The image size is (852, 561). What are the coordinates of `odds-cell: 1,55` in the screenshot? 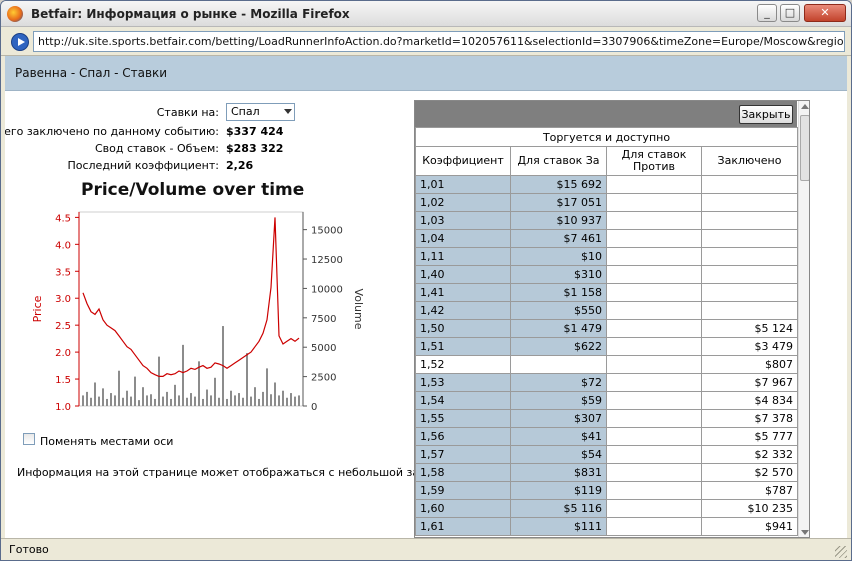 It's located at (463, 418).